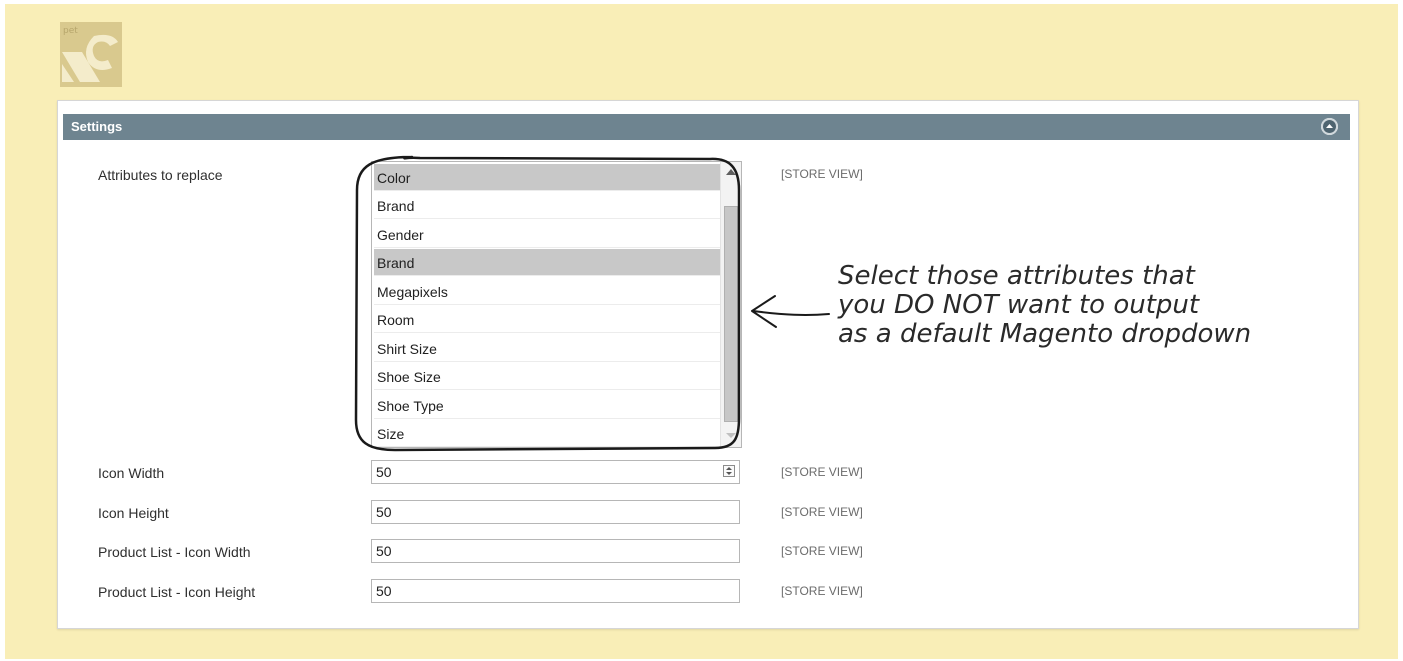 The height and width of the screenshot is (661, 1403). I want to click on multiselect-scrollbar, so click(730, 304).